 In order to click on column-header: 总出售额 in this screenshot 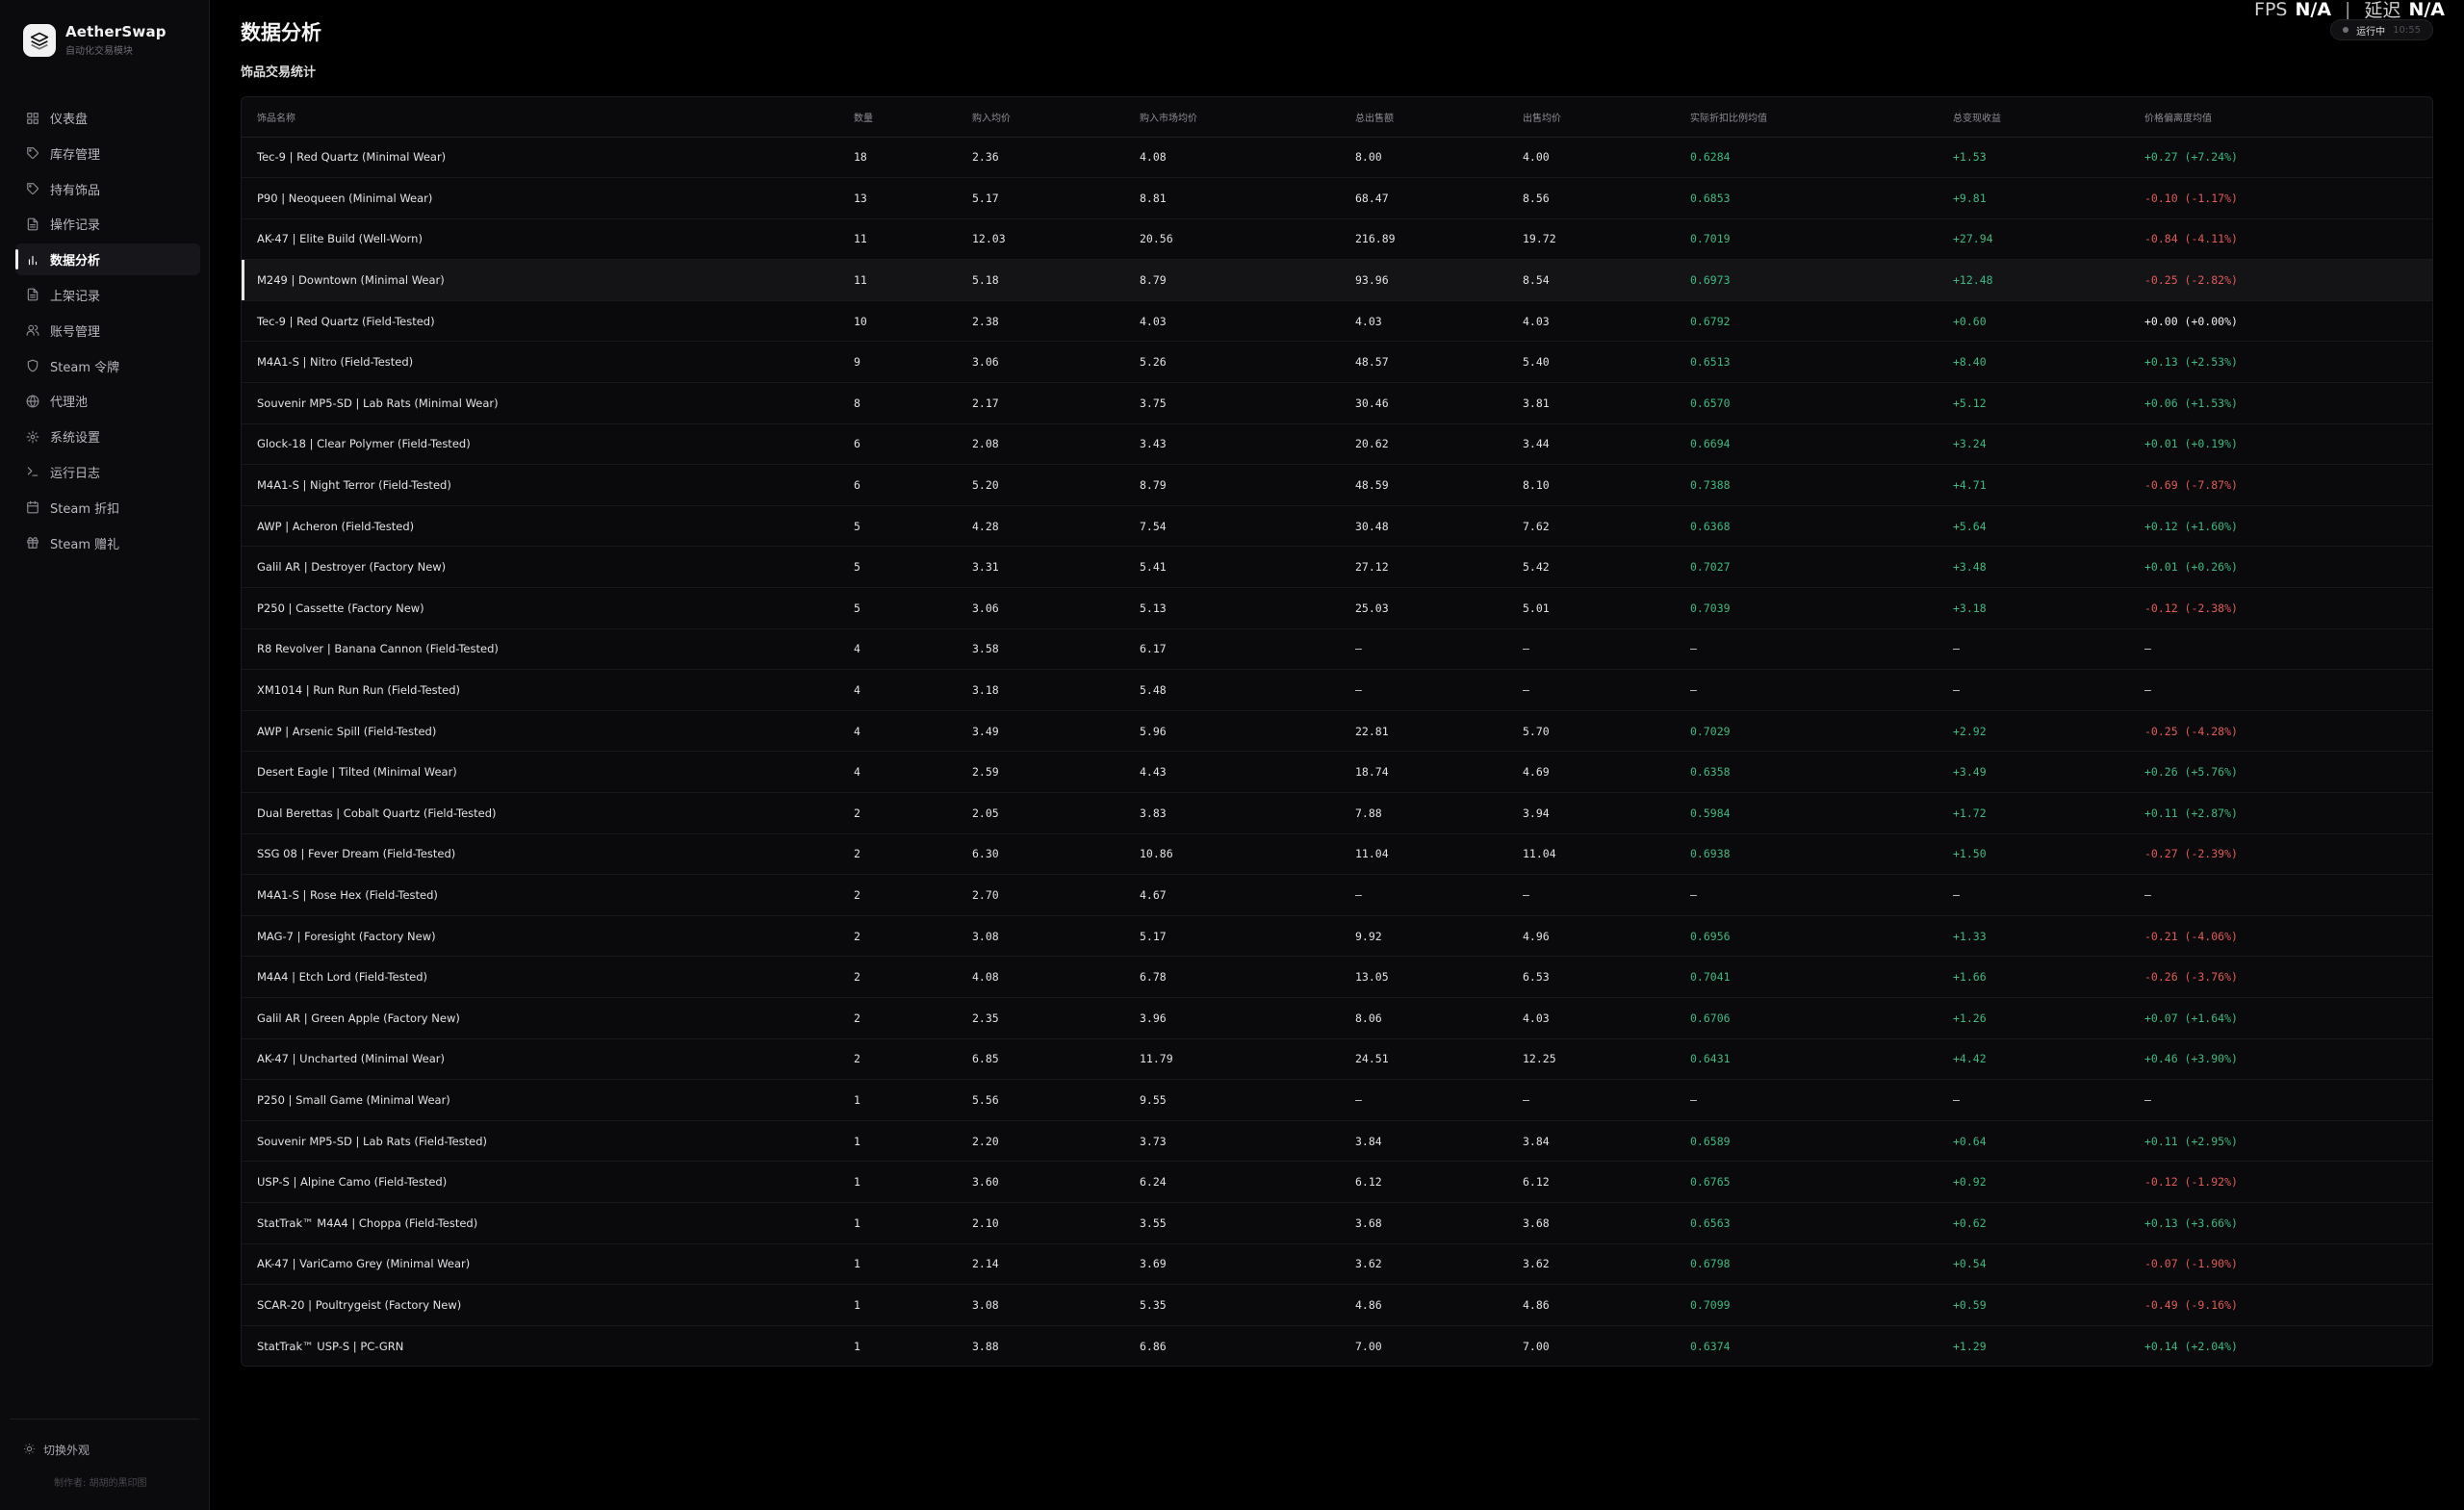, I will do `click(1439, 117)`.